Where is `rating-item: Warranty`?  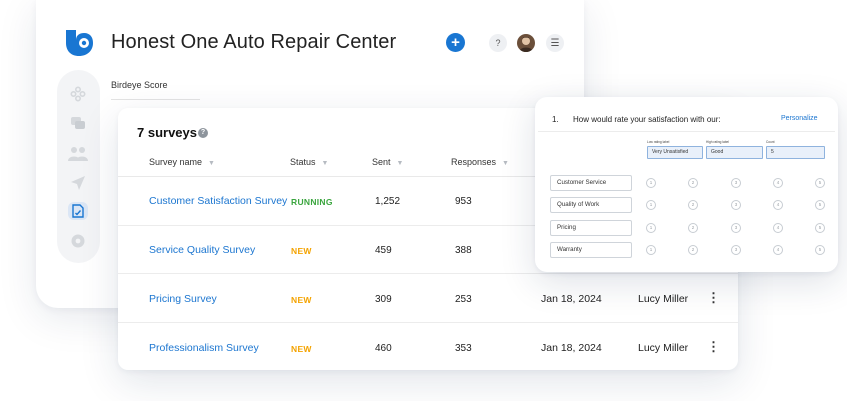 rating-item: Warranty is located at coordinates (591, 250).